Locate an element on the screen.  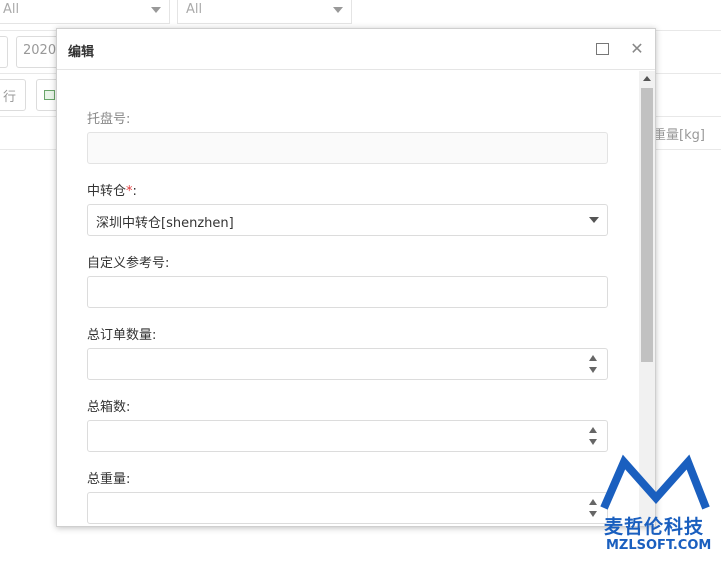
watermark-brand: 麦哲伦科技 is located at coordinates (654, 527).